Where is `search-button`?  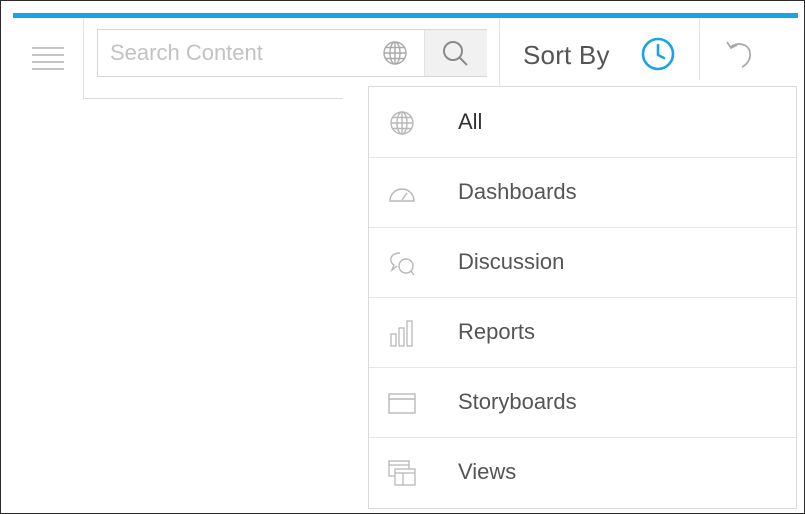
search-button is located at coordinates (455, 53).